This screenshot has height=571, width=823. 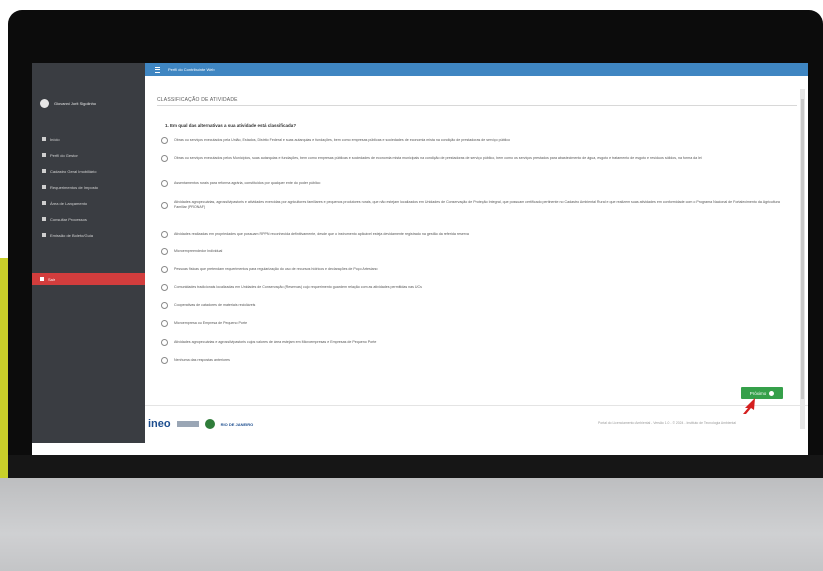 What do you see at coordinates (476, 323) in the screenshot?
I see `option-item: Microempresa ou Empresa de Pequeno Porte` at bounding box center [476, 323].